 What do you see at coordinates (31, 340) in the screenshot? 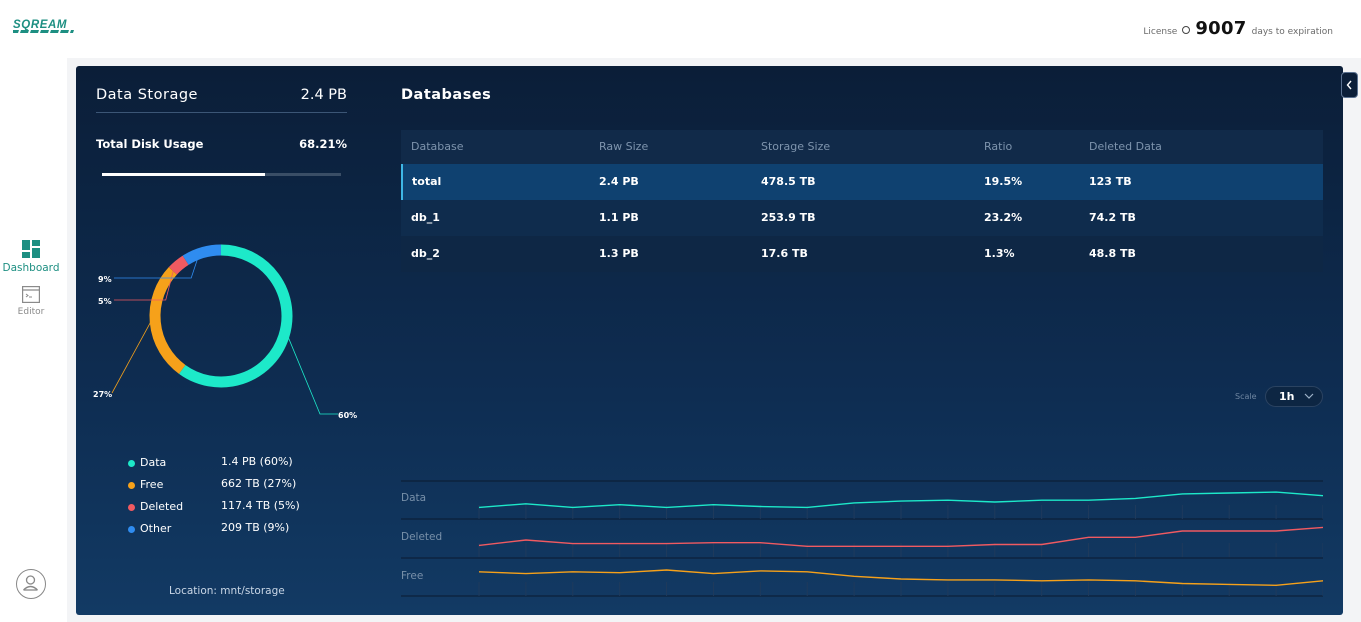
I see `sidebar: Dashboard Editor` at bounding box center [31, 340].